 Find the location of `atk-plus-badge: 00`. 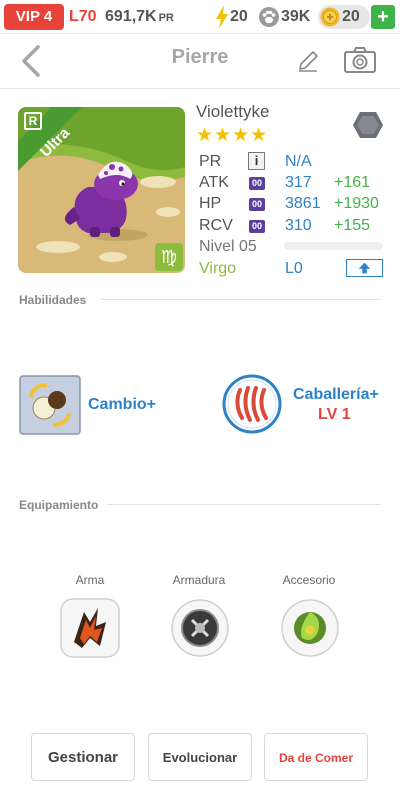

atk-plus-badge: 00 is located at coordinates (257, 183).